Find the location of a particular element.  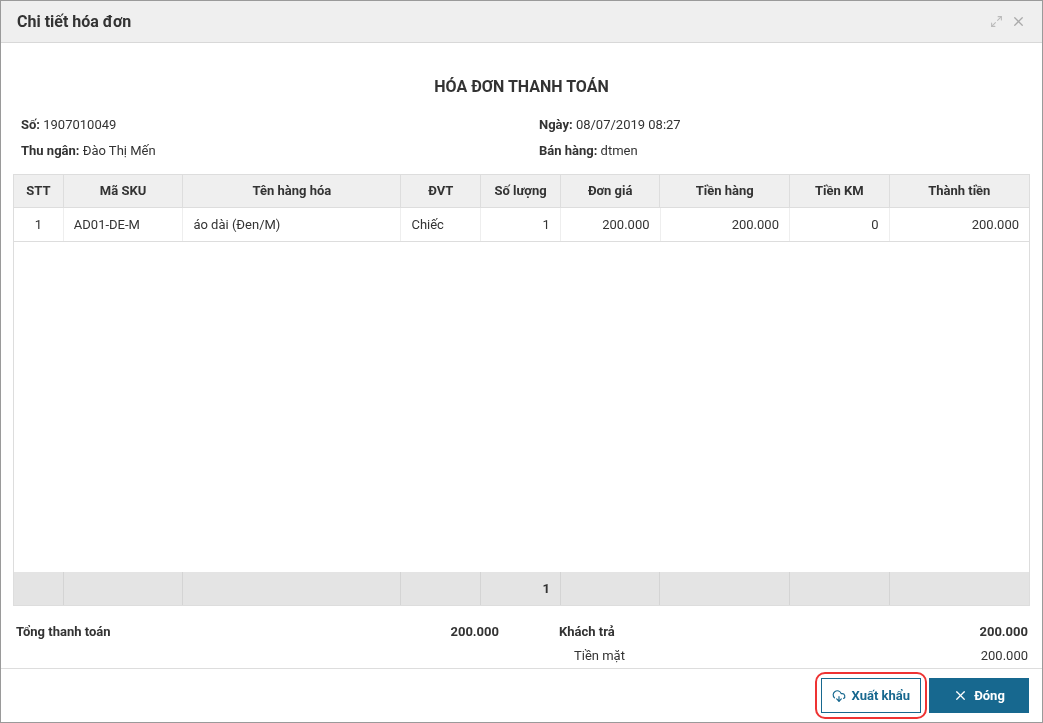

info-text: Bán hàng: dtmen is located at coordinates (589, 150).